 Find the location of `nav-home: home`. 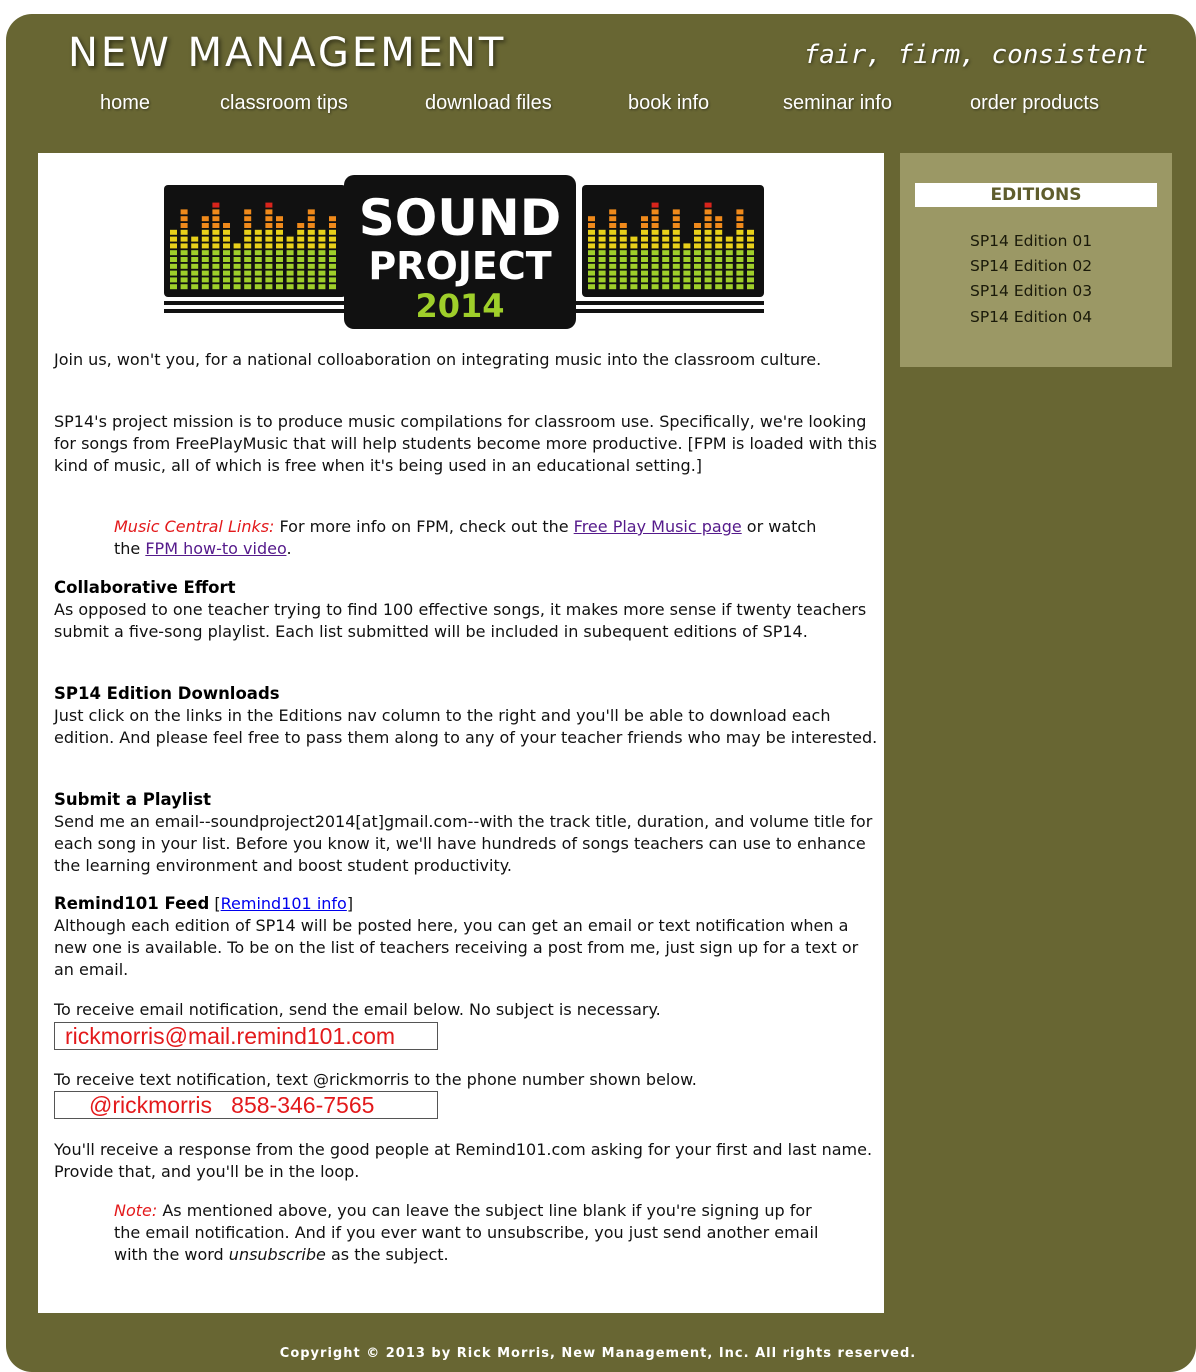

nav-home: home is located at coordinates (125, 103).